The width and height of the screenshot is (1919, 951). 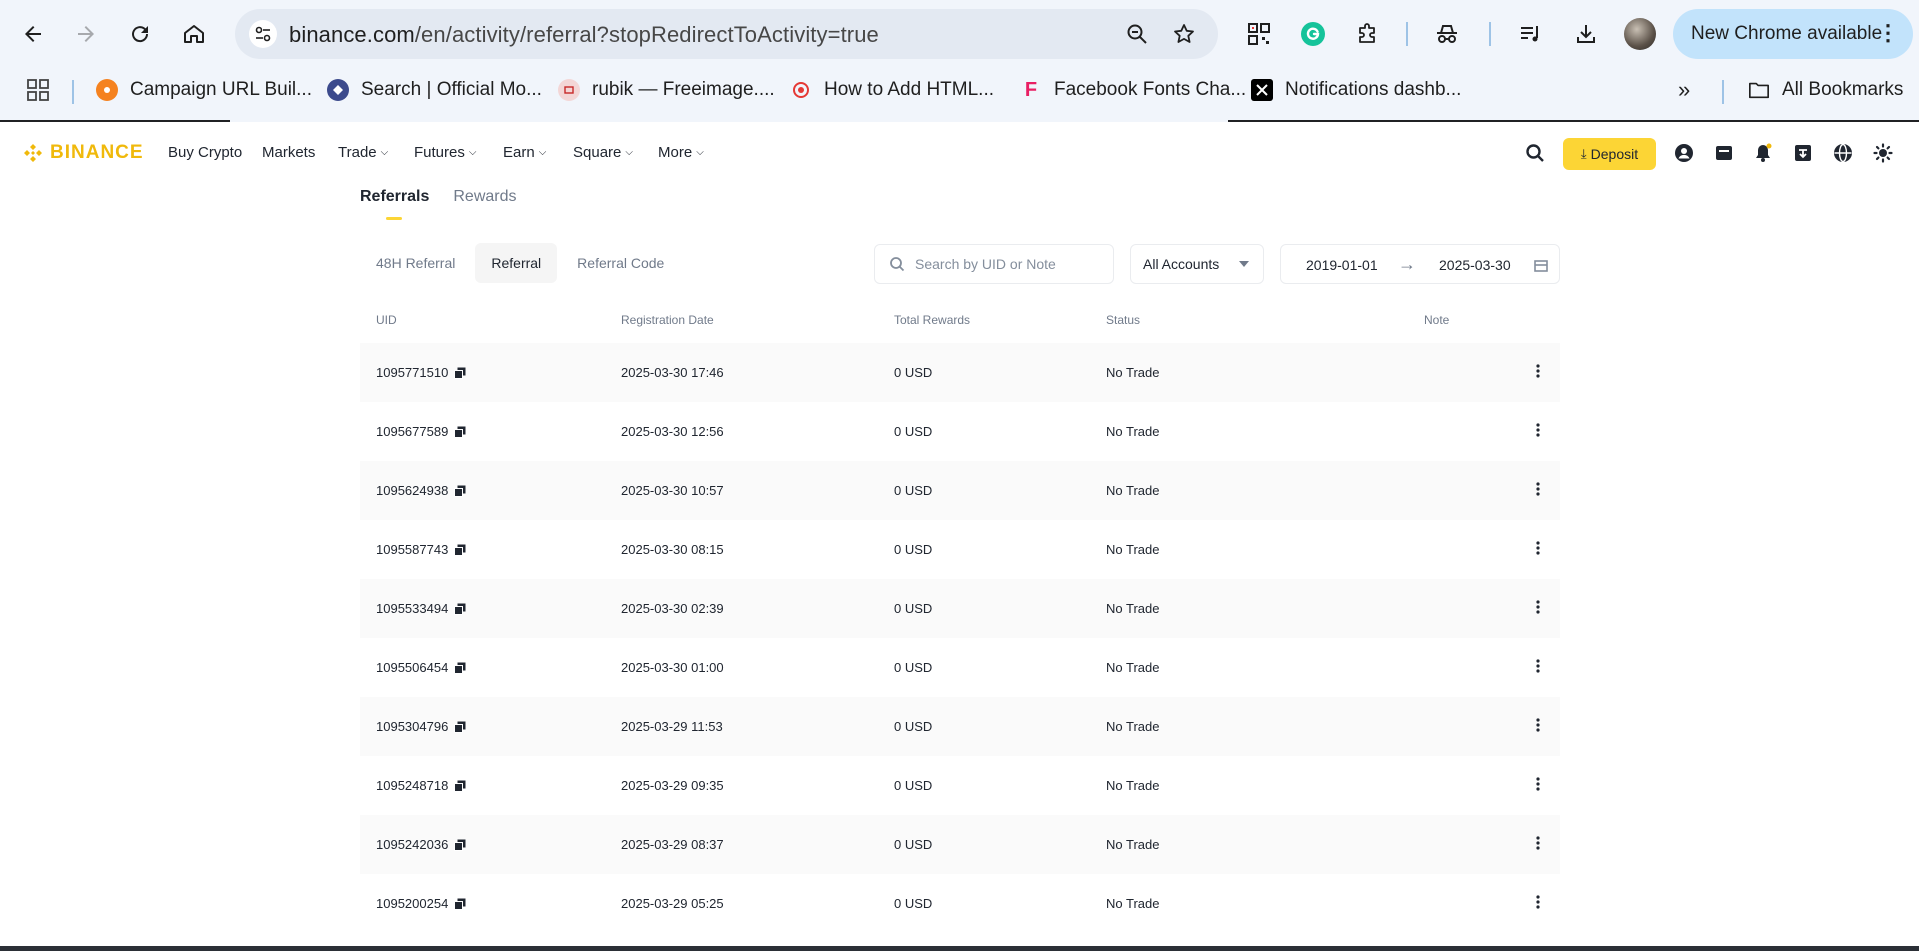 What do you see at coordinates (1010, 264) in the screenshot?
I see `uid-search-input` at bounding box center [1010, 264].